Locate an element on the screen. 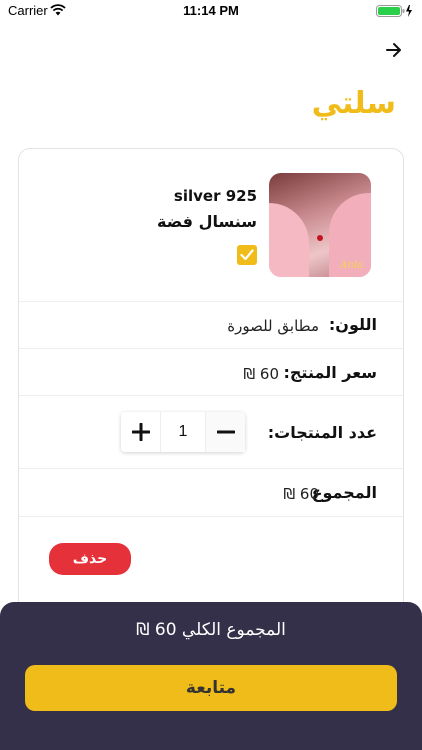  decrease-quantity-button is located at coordinates (225, 432).